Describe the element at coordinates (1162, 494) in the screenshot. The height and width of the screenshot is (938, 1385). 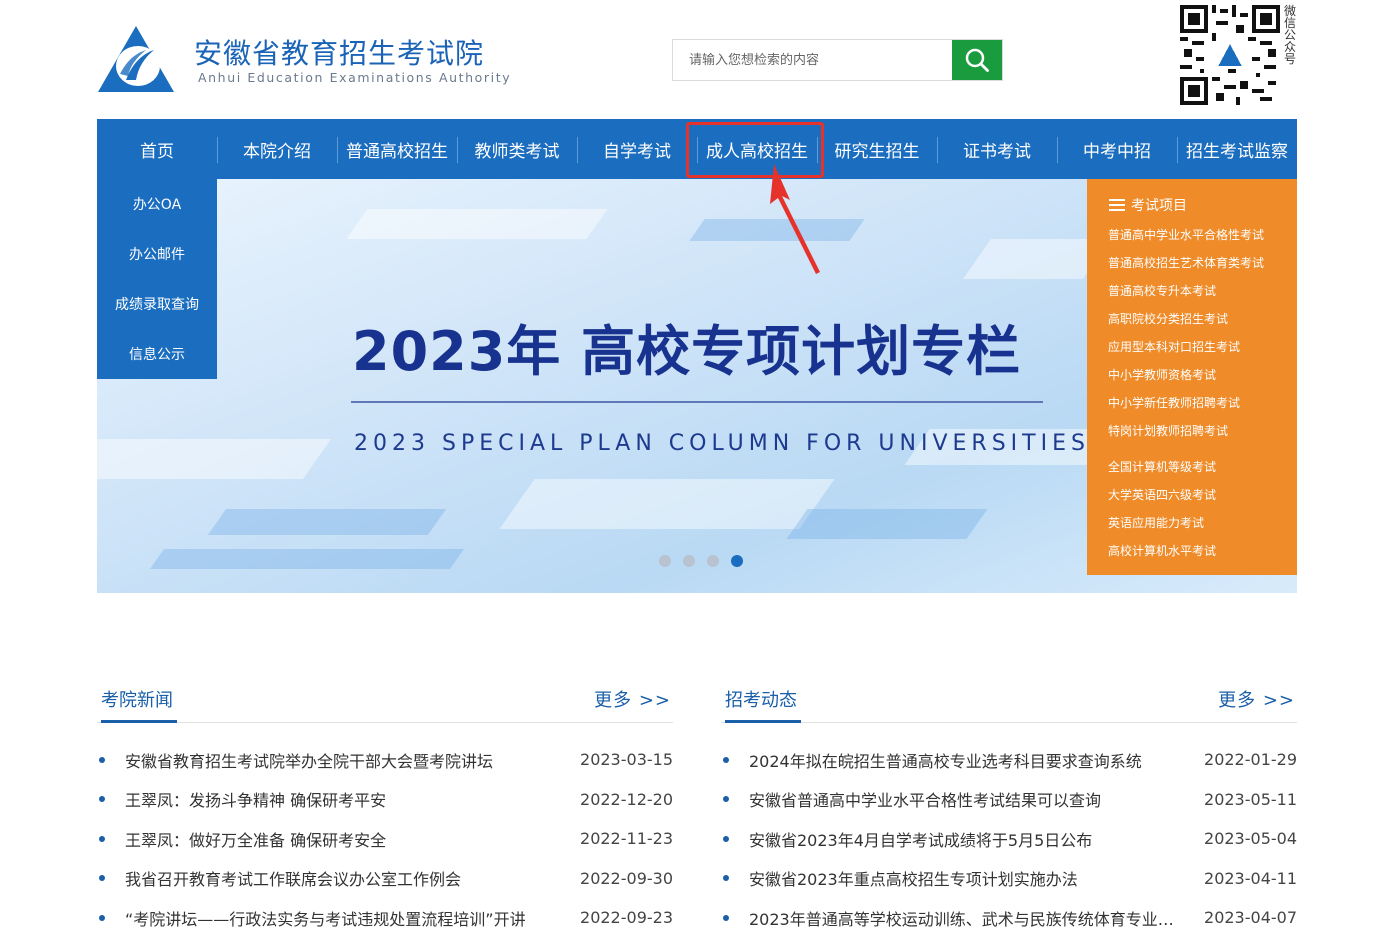
I see `exam-link: 大学英语四六级考试` at that location.